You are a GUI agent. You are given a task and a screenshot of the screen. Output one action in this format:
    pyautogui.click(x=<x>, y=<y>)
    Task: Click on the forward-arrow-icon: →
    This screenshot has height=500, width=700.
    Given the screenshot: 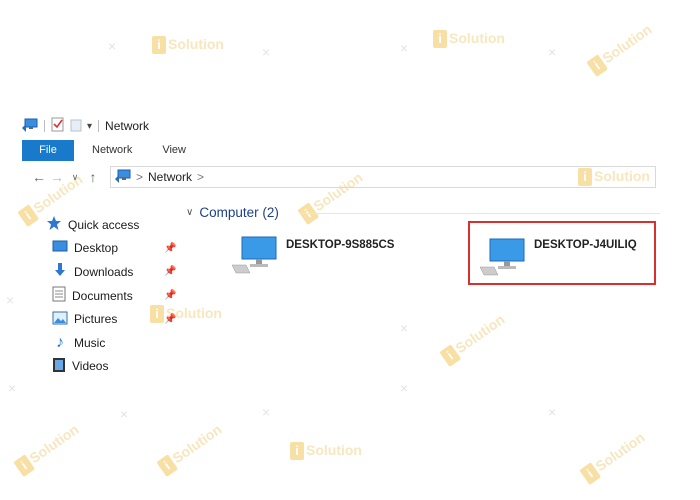 What is the action you would take?
    pyautogui.click(x=57, y=177)
    